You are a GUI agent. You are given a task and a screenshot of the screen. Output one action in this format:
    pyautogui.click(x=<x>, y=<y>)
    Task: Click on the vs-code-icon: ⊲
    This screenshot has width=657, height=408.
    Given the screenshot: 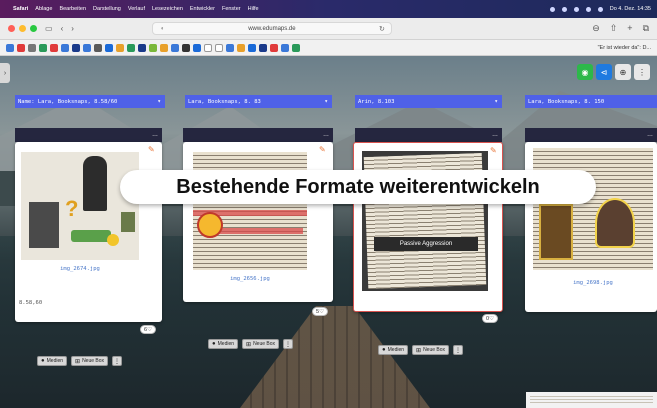 What is the action you would take?
    pyautogui.click(x=604, y=72)
    